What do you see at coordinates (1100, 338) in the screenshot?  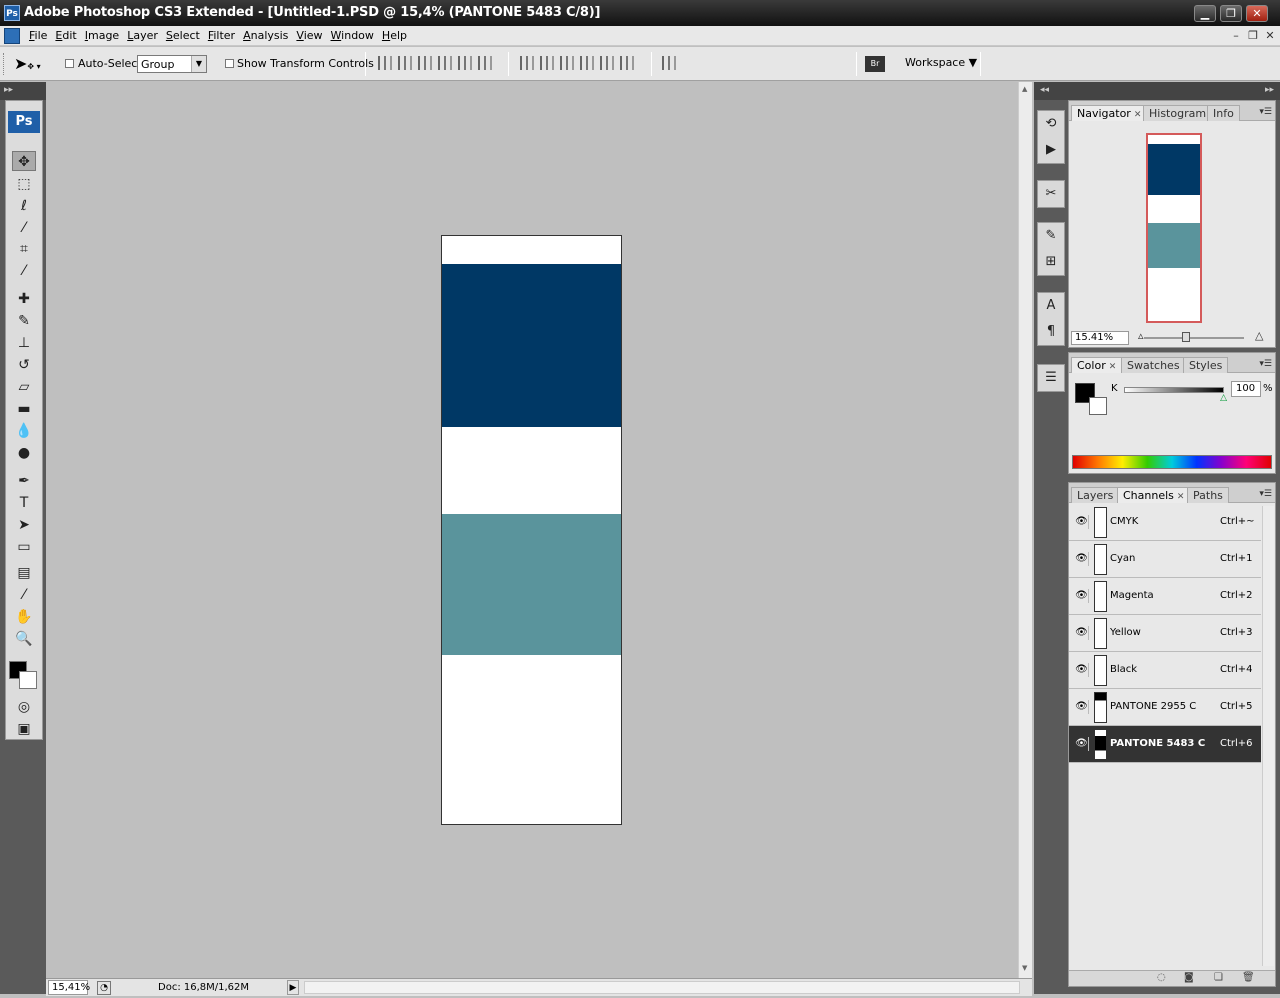 I see `navigator-zoom-field: 15.41%` at bounding box center [1100, 338].